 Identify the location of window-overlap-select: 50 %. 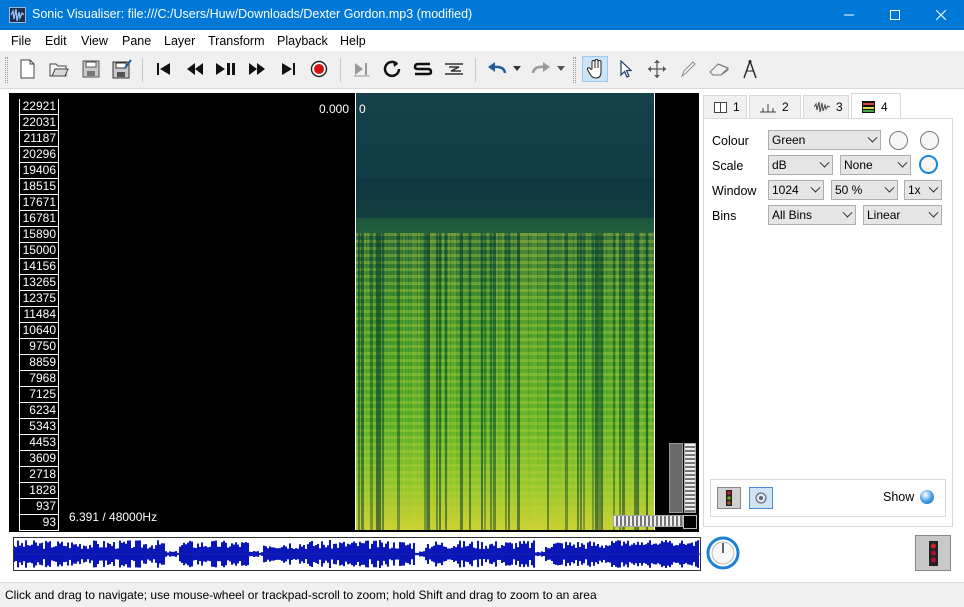
(864, 190).